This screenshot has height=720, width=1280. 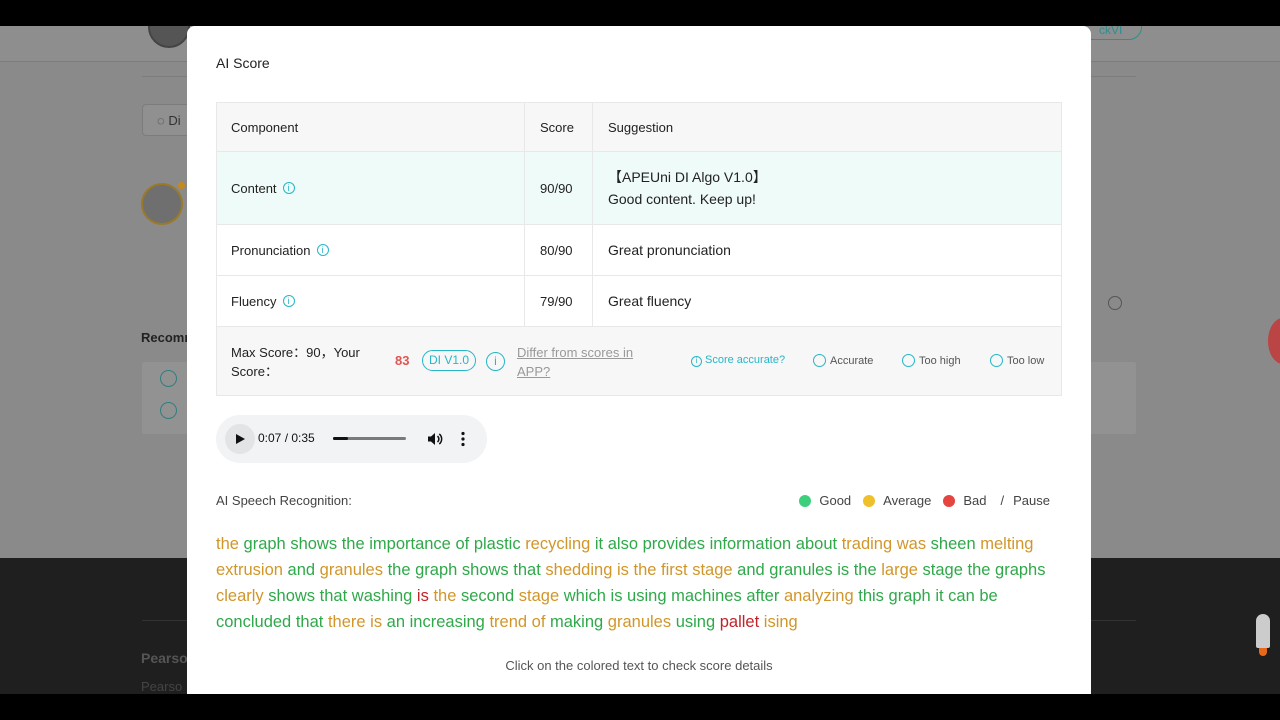 I want to click on transcript-word: melting, so click(x=1006, y=544).